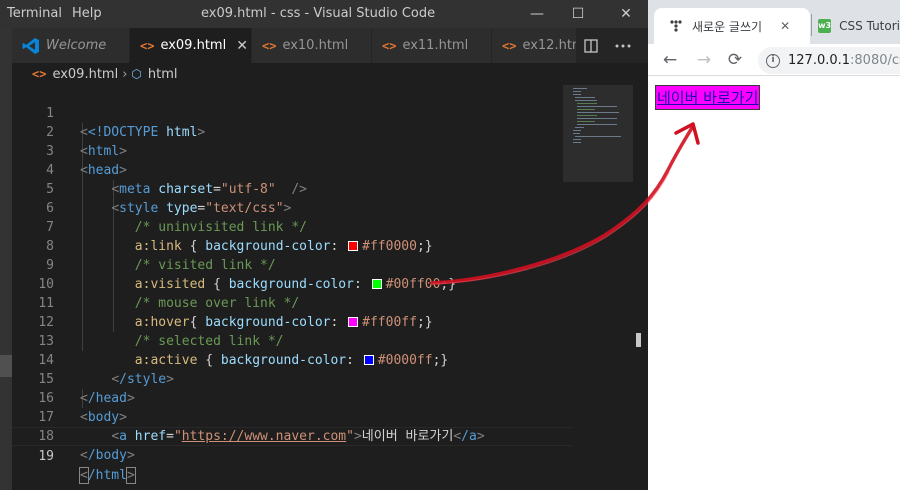 This screenshot has width=900, height=490. Describe the element at coordinates (163, 74) in the screenshot. I see `breadcrumb-symbol: html` at that location.